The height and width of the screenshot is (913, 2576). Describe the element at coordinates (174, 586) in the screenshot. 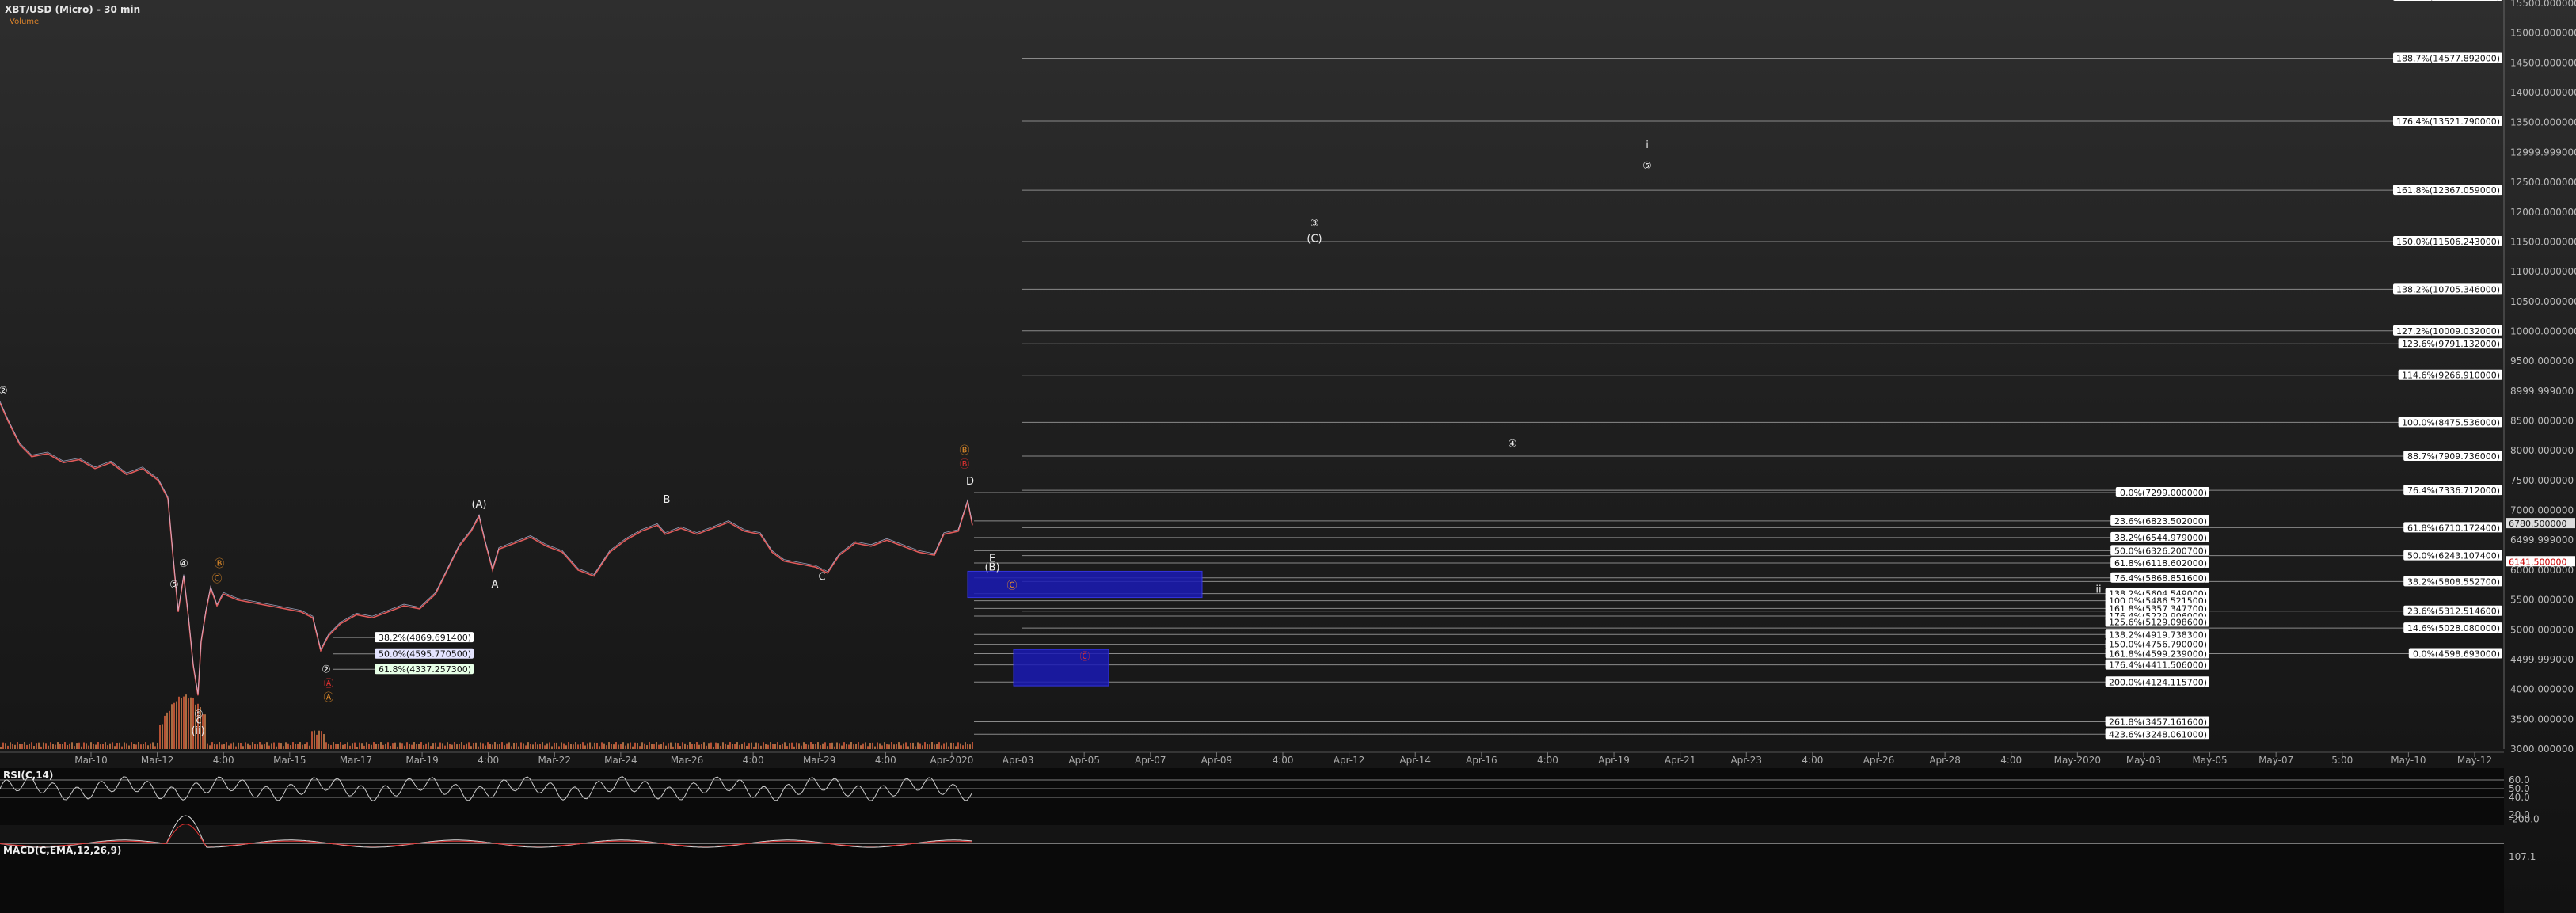

I see `wave-label: ⑤` at that location.